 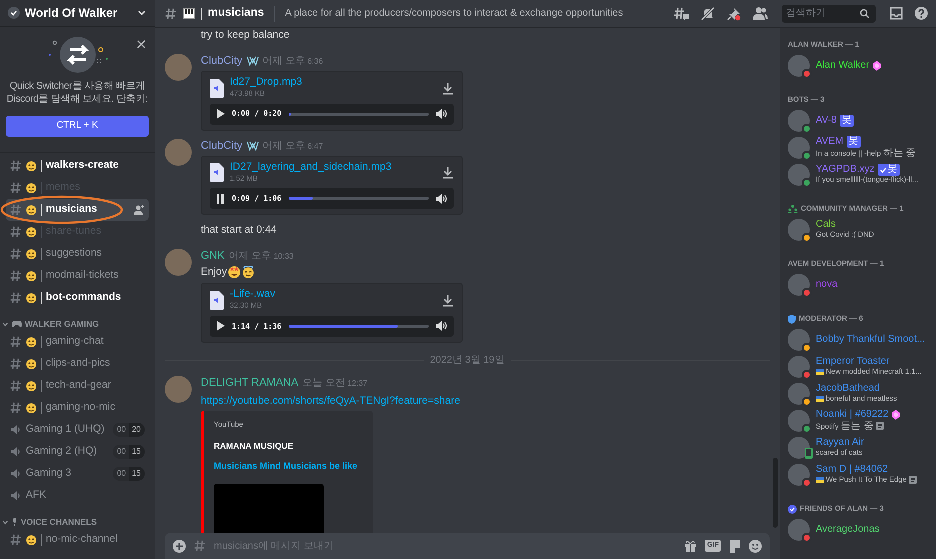 What do you see at coordinates (77, 126) in the screenshot?
I see `shortcut-button: CTRL + K` at bounding box center [77, 126].